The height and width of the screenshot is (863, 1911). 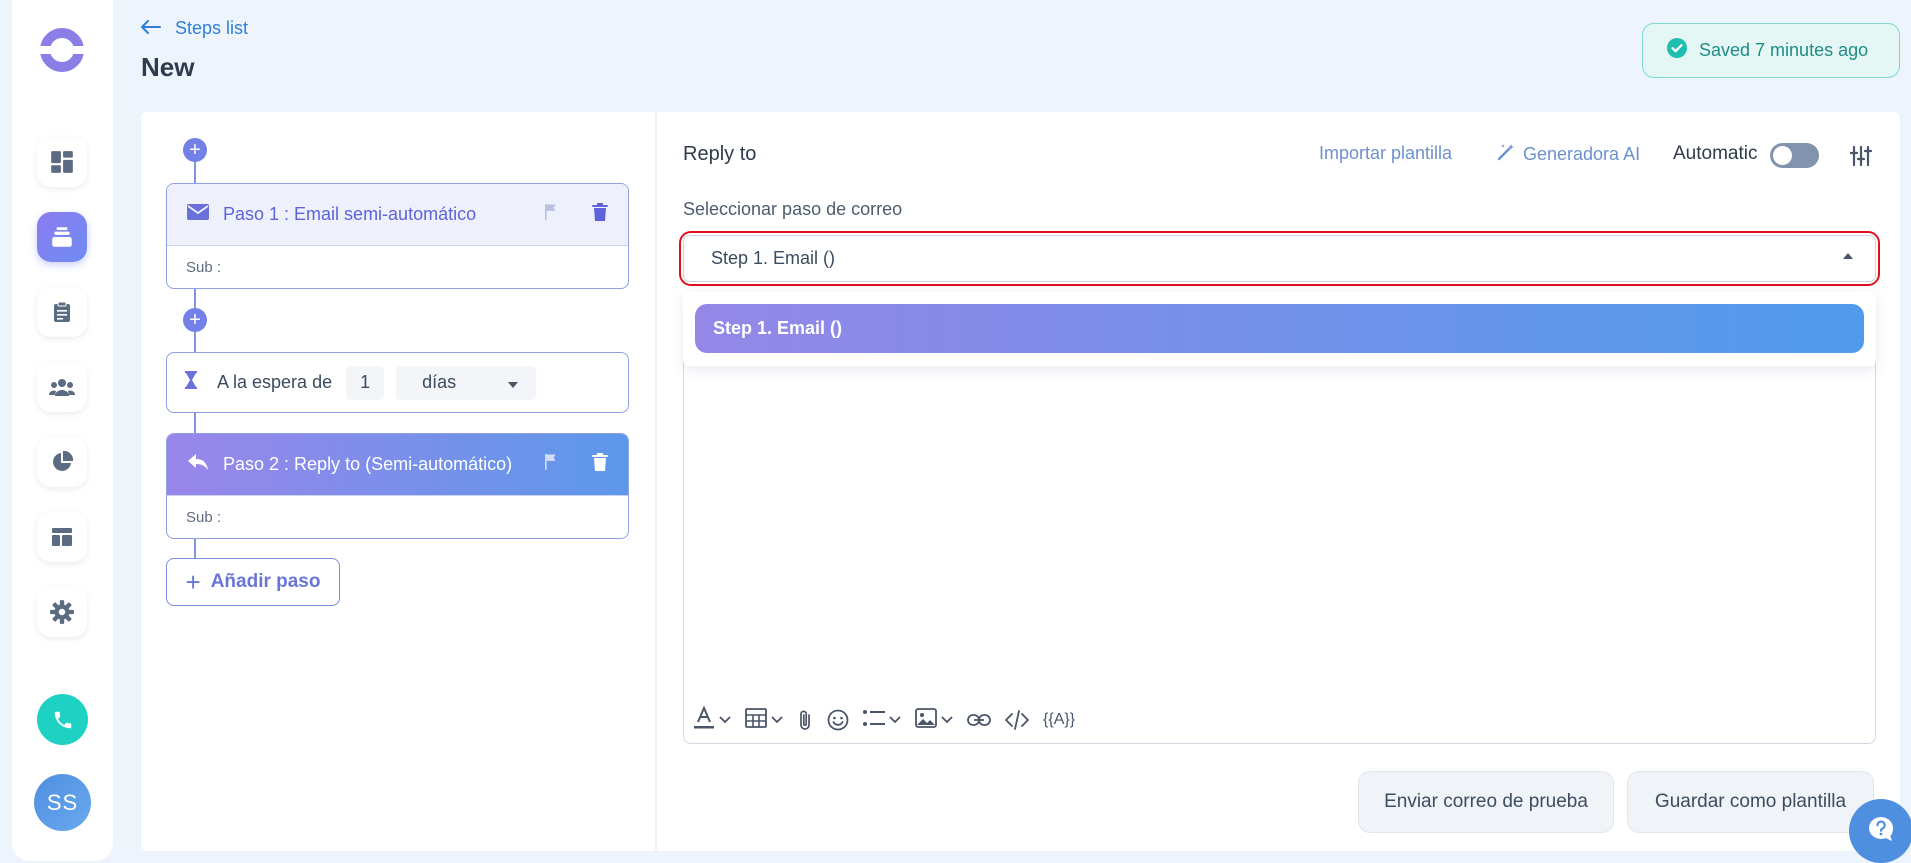 I want to click on avatar: SS, so click(x=62, y=802).